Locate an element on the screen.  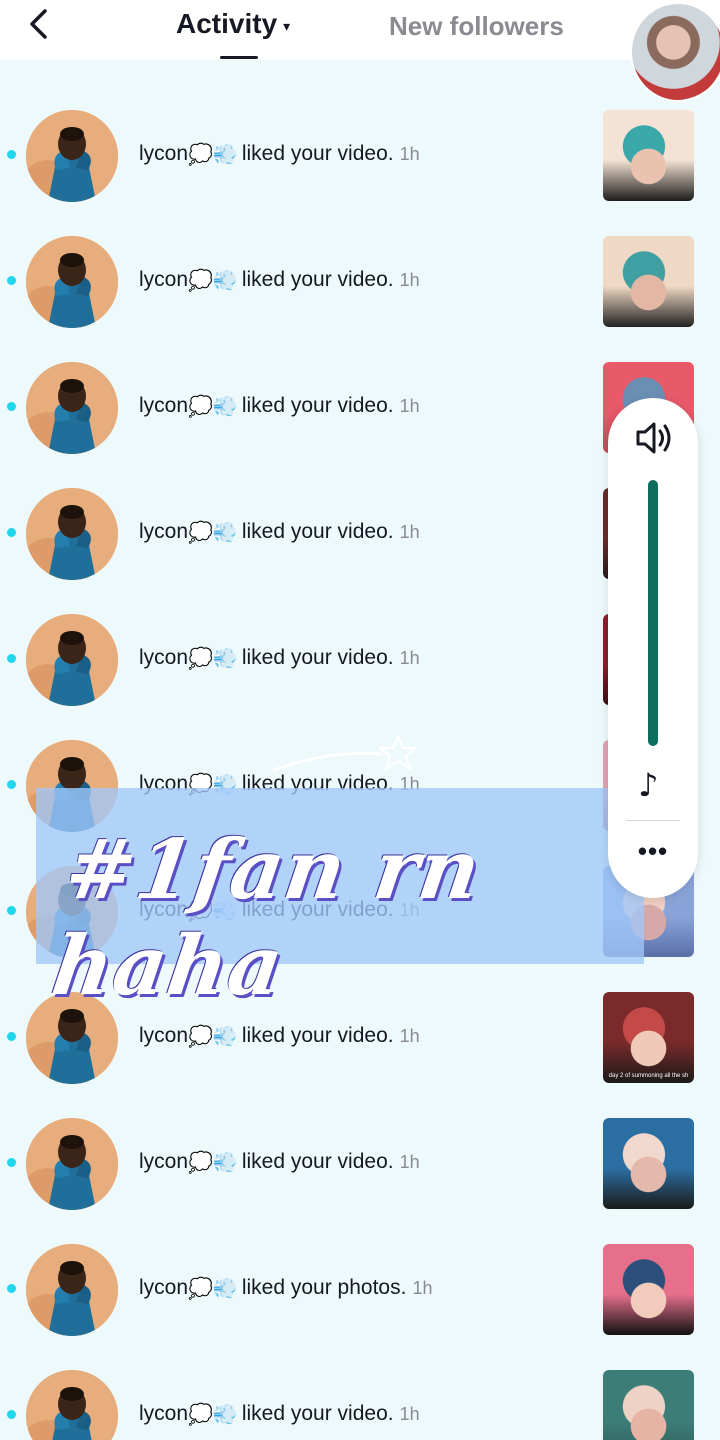
back-button is located at coordinates (38, 24).